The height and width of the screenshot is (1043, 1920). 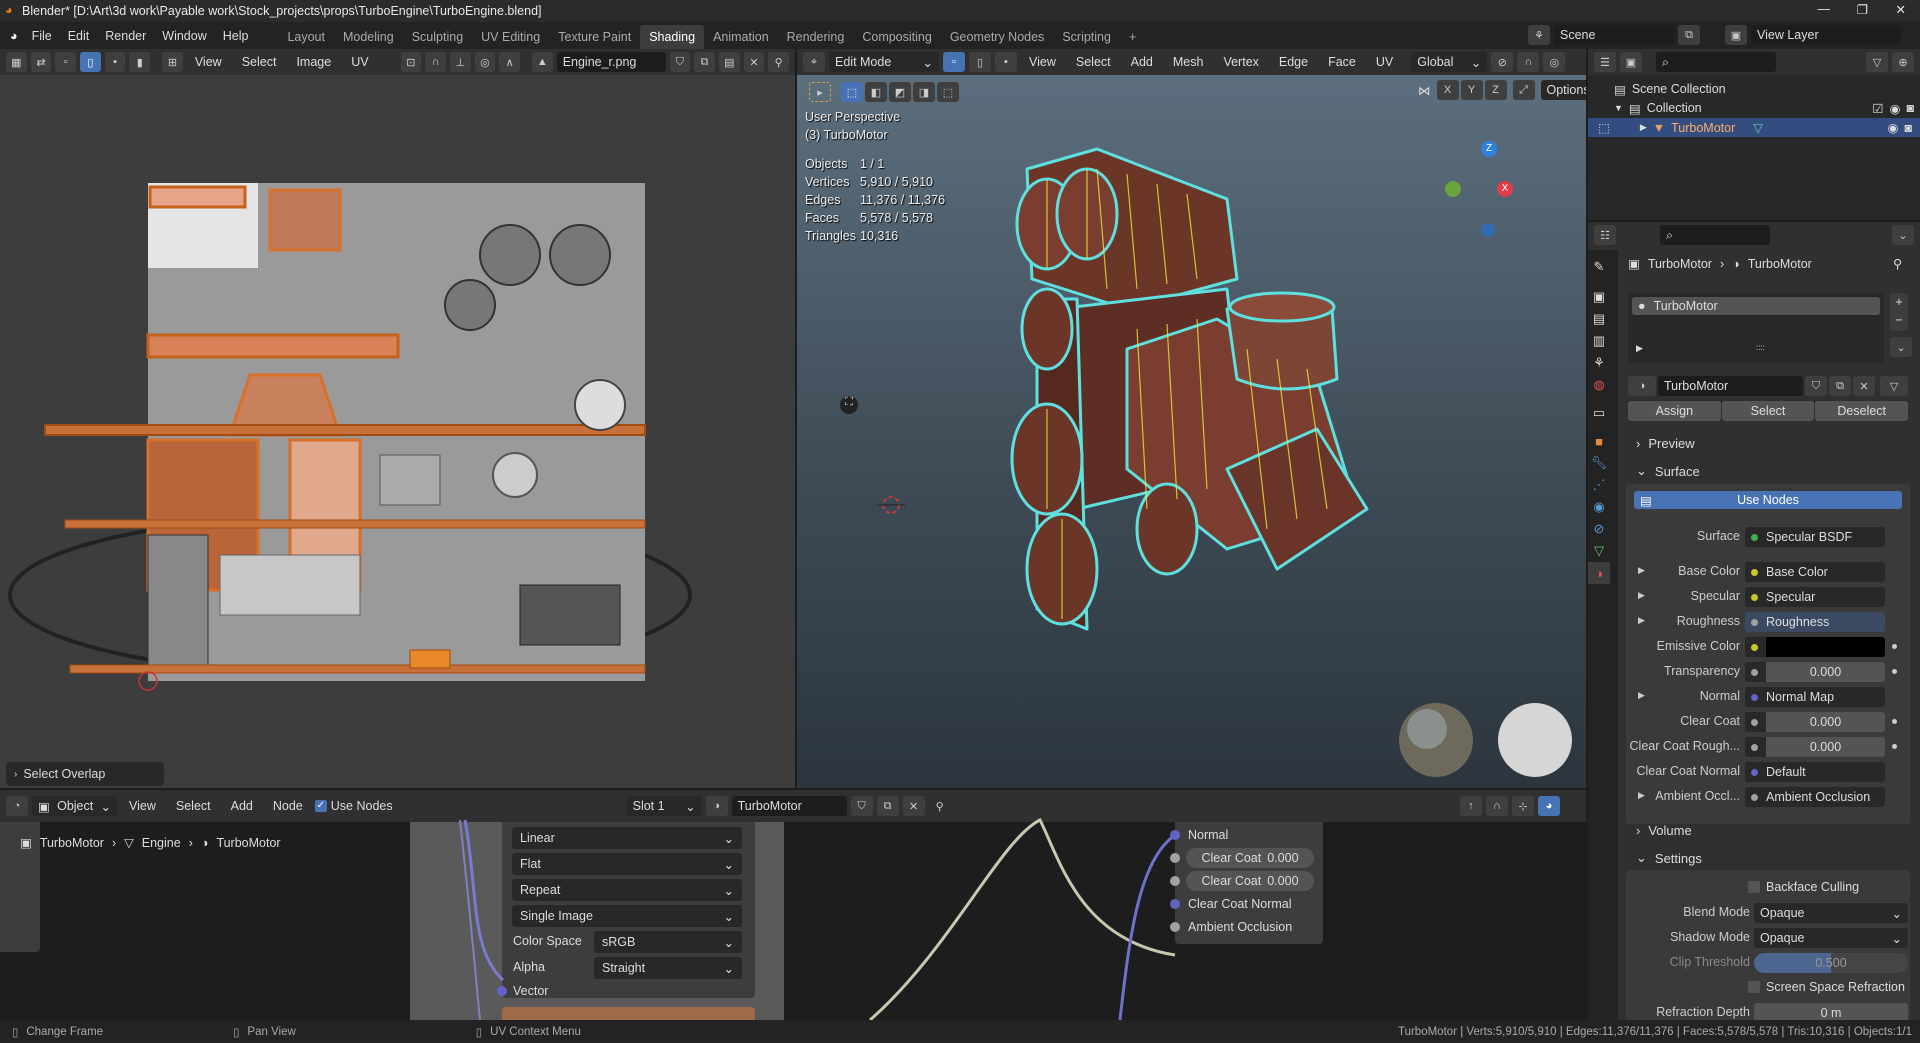 I want to click on gizmo-y-axis, so click(x=1453, y=189).